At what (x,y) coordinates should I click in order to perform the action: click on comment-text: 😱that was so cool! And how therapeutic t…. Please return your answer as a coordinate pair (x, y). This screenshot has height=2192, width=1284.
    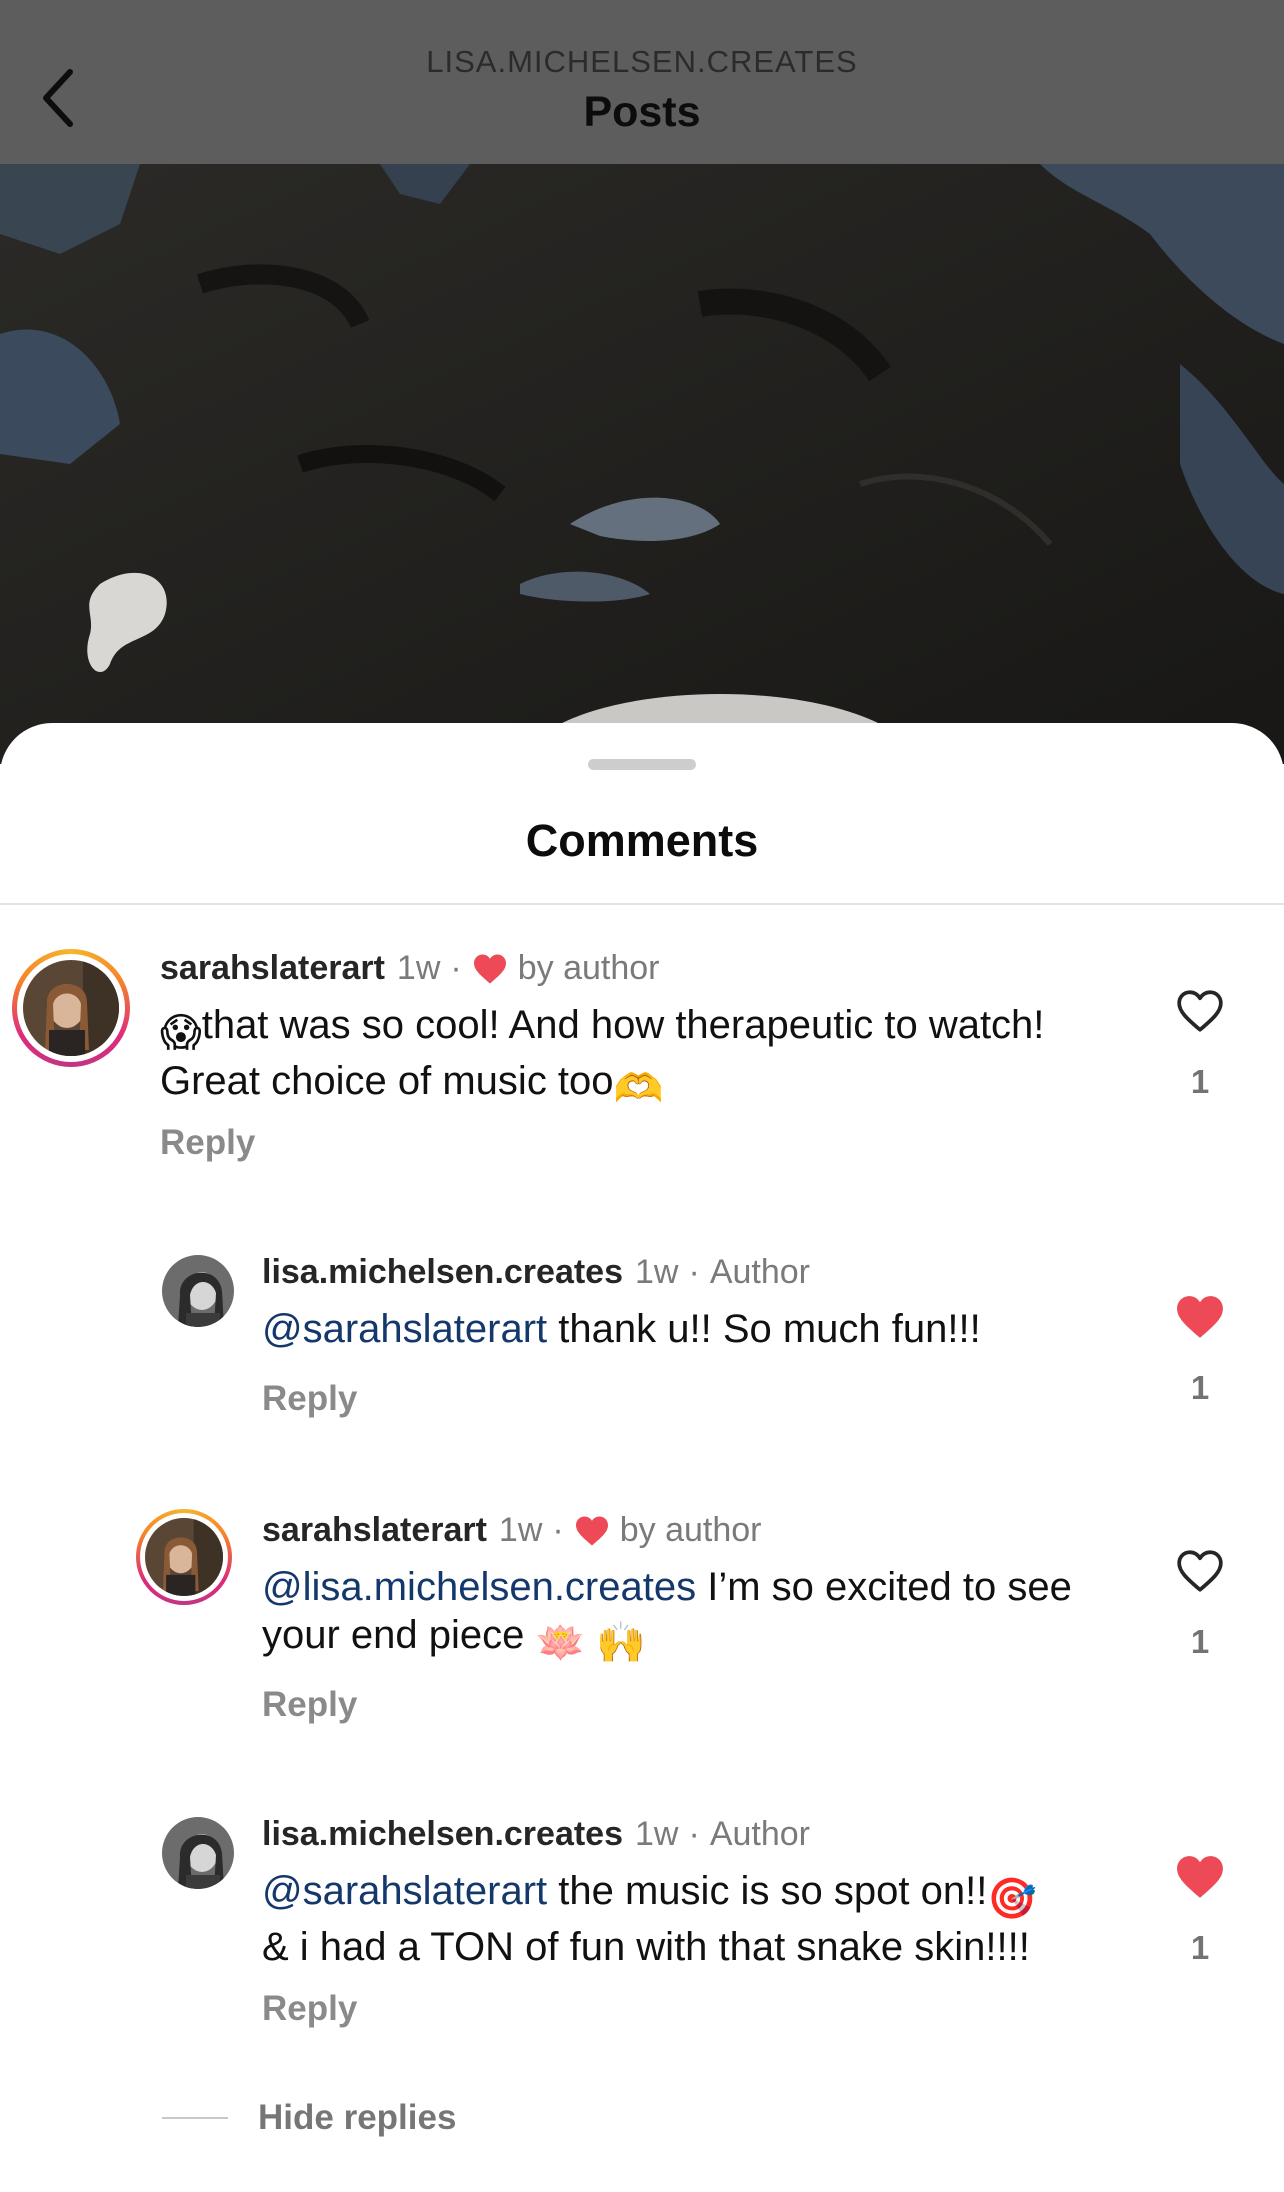
    Looking at the image, I should click on (610, 1057).